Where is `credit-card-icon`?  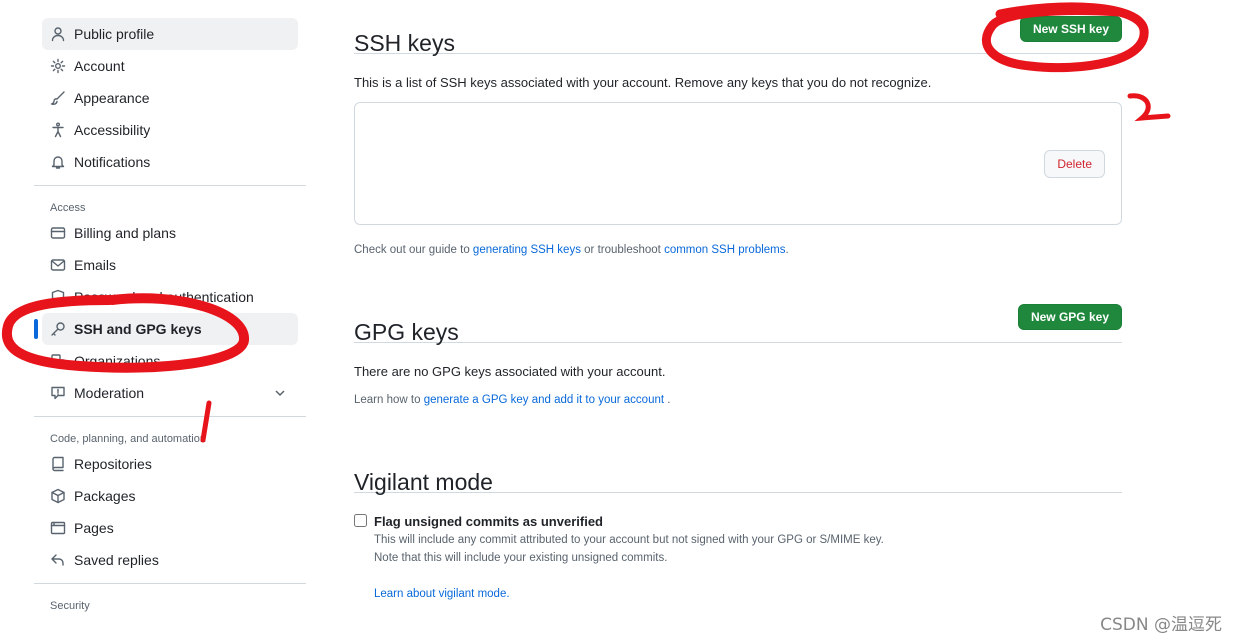 credit-card-icon is located at coordinates (58, 233).